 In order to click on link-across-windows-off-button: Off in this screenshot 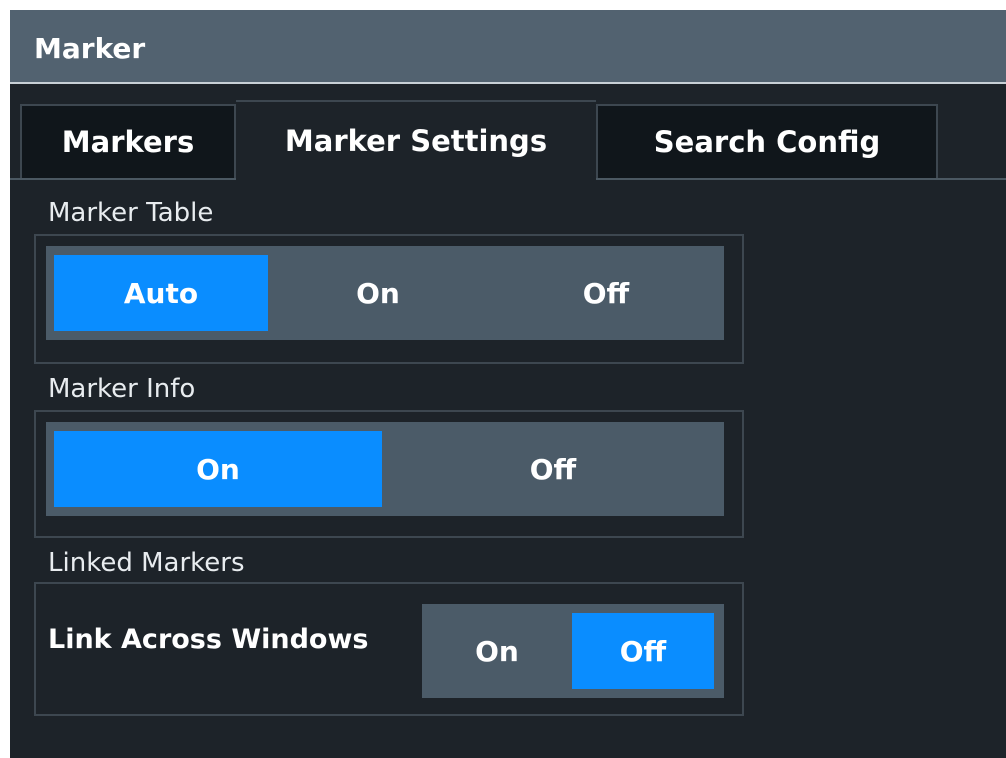, I will do `click(643, 651)`.